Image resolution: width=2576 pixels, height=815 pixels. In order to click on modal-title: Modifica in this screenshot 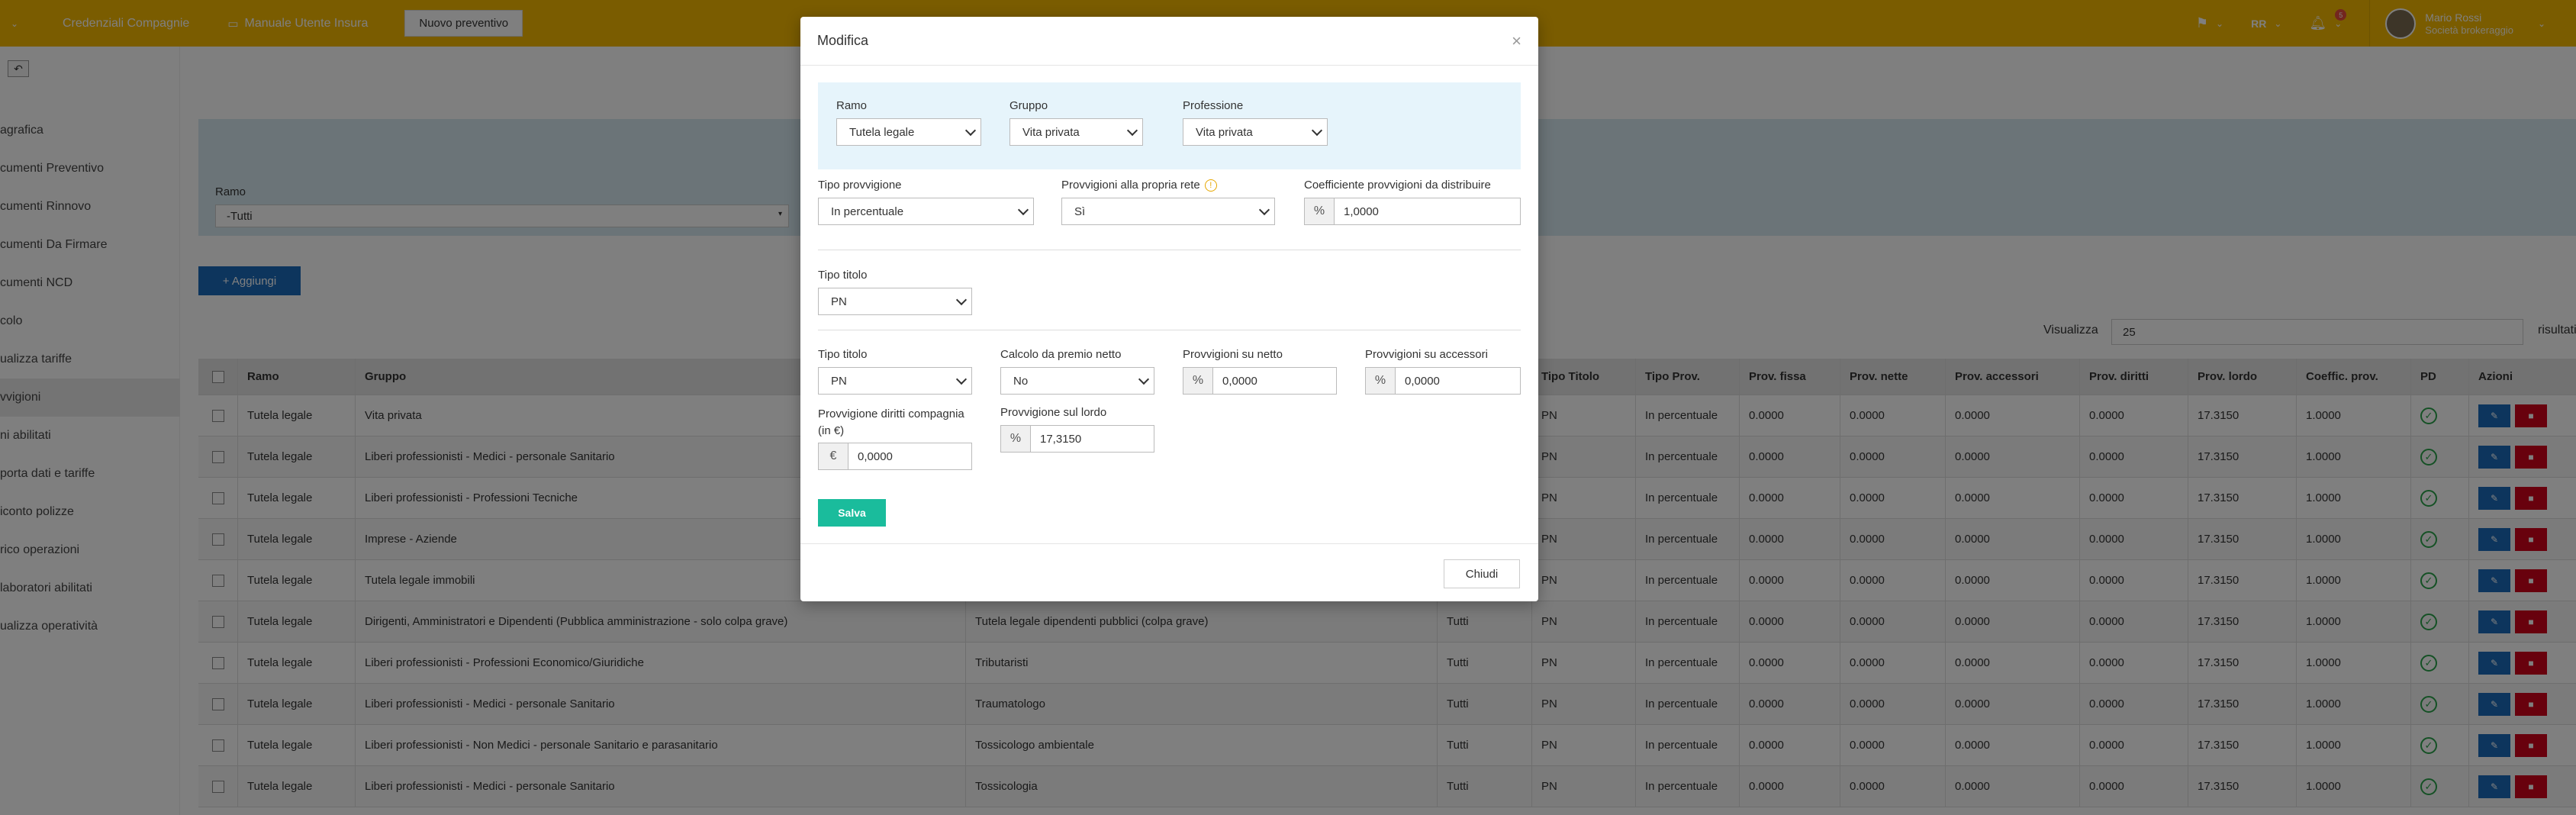, I will do `click(843, 40)`.